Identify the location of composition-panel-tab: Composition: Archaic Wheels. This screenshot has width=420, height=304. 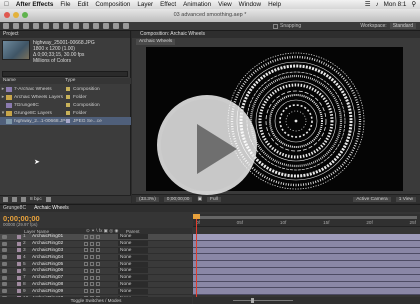
(276, 34).